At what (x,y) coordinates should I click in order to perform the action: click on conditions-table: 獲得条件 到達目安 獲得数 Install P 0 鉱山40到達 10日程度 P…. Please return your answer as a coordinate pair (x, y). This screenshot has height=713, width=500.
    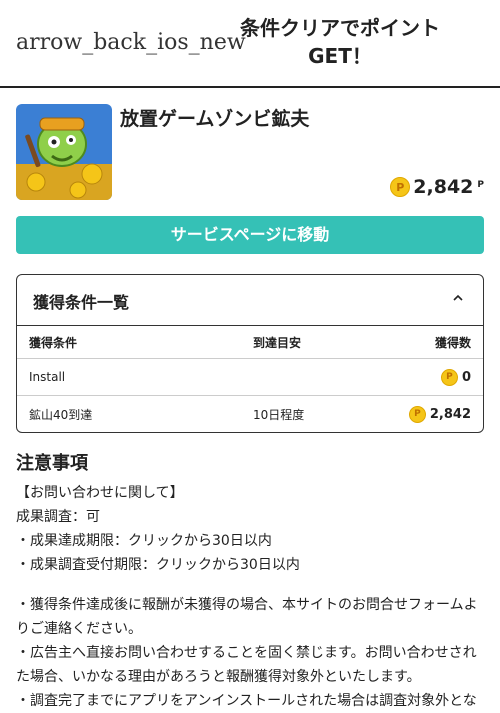
    Looking at the image, I should click on (250, 379).